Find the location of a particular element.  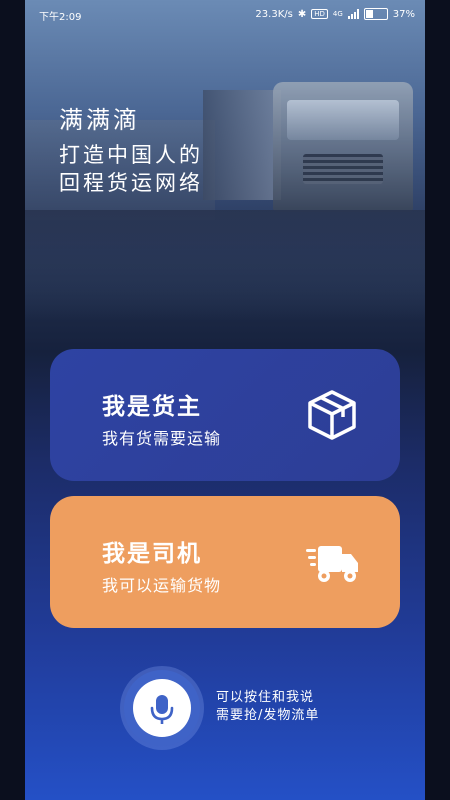

voice-tip-line-2: 需要抢/发物流单 is located at coordinates (268, 715).